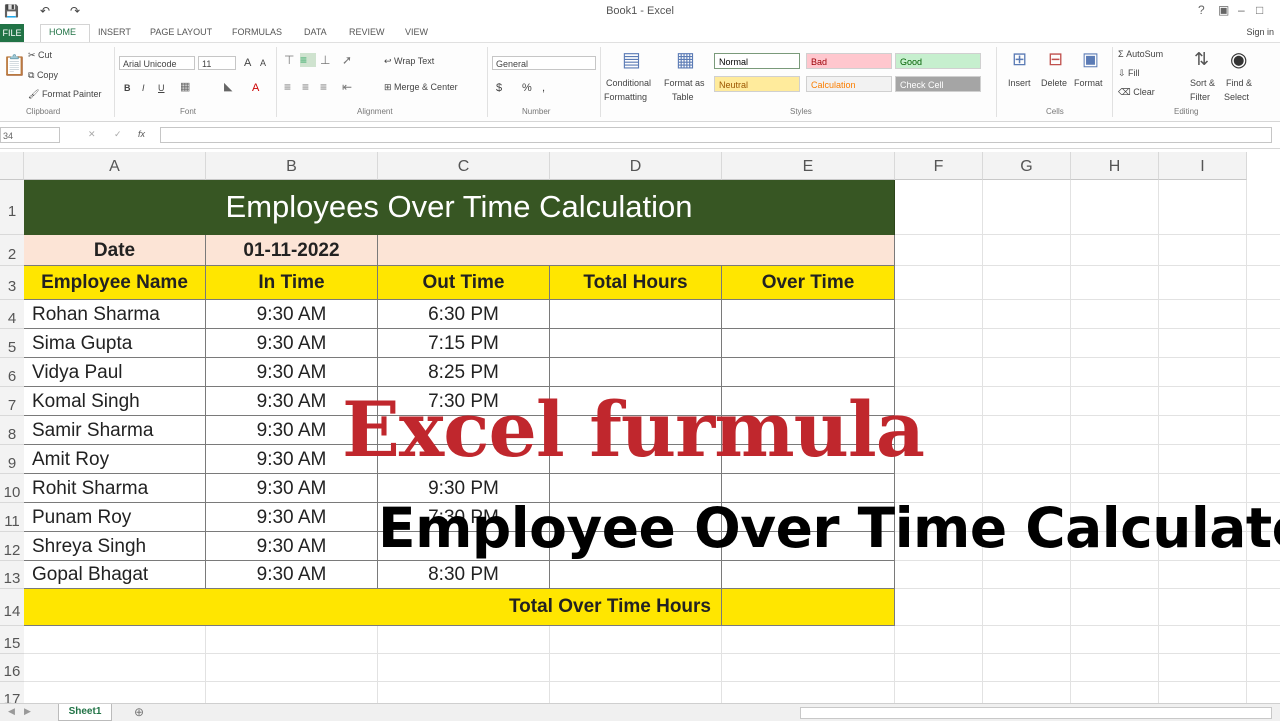  Describe the element at coordinates (849, 84) in the screenshot. I see `cell-style-calculation: Calculation` at that location.